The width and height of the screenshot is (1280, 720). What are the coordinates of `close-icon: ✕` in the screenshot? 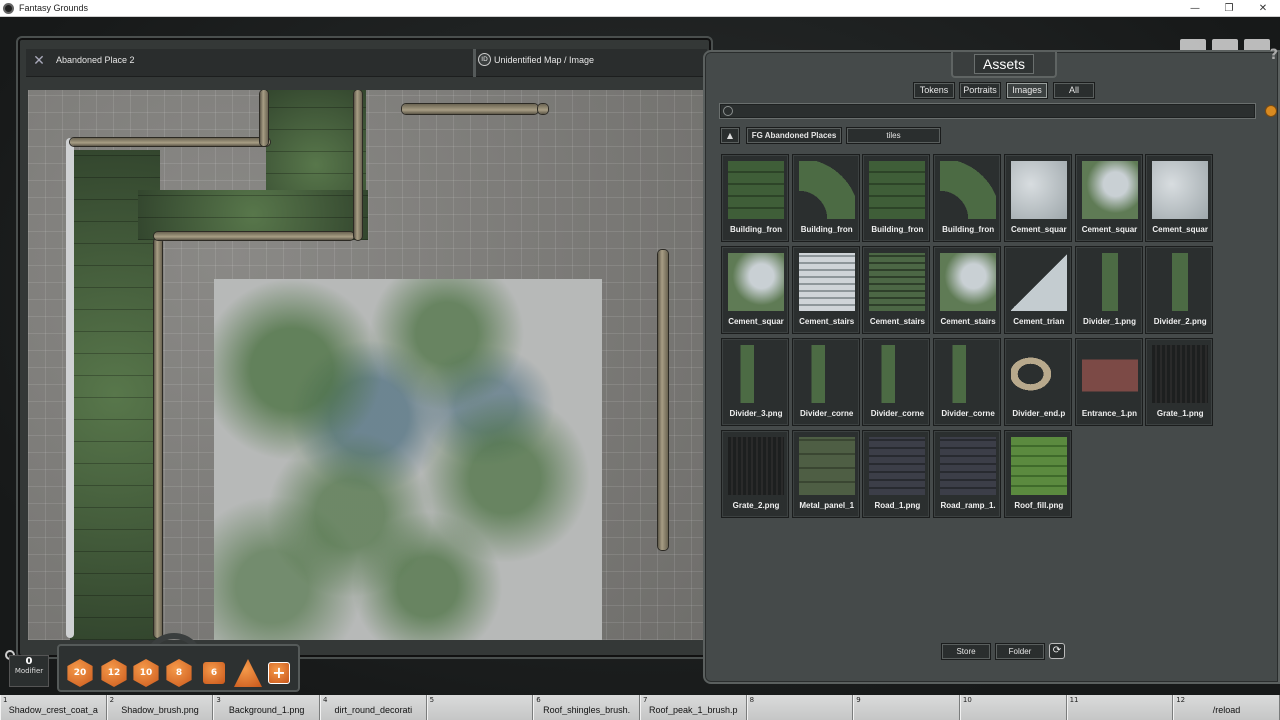 It's located at (39, 61).